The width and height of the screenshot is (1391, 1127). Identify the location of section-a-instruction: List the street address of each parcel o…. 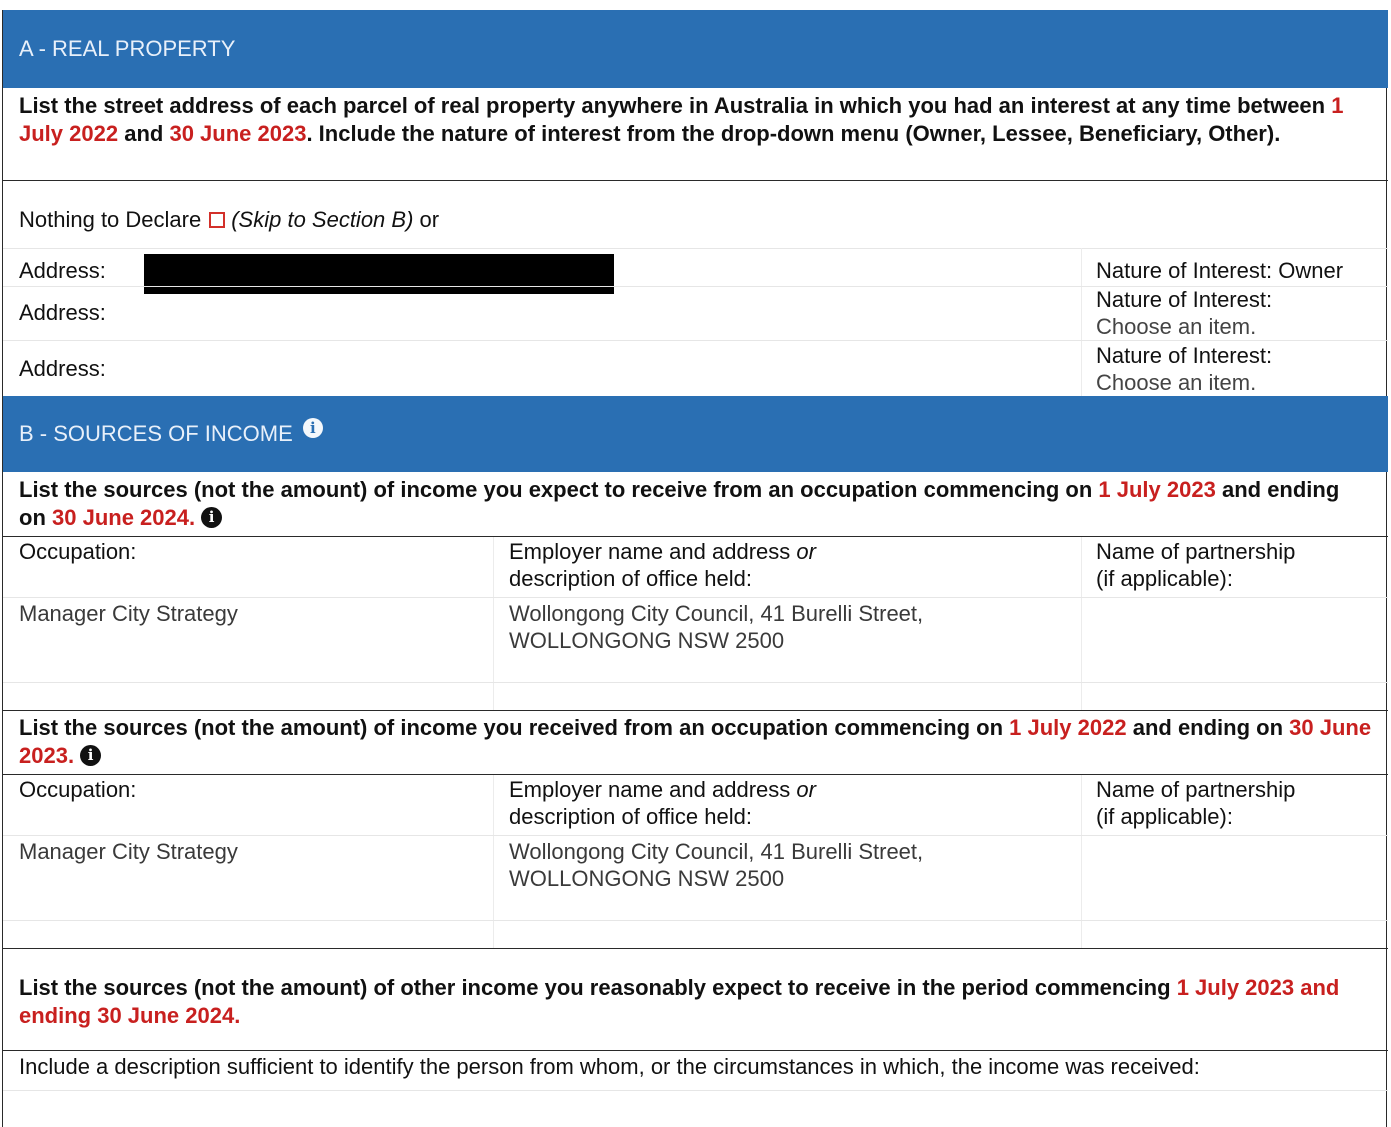
(681, 119).